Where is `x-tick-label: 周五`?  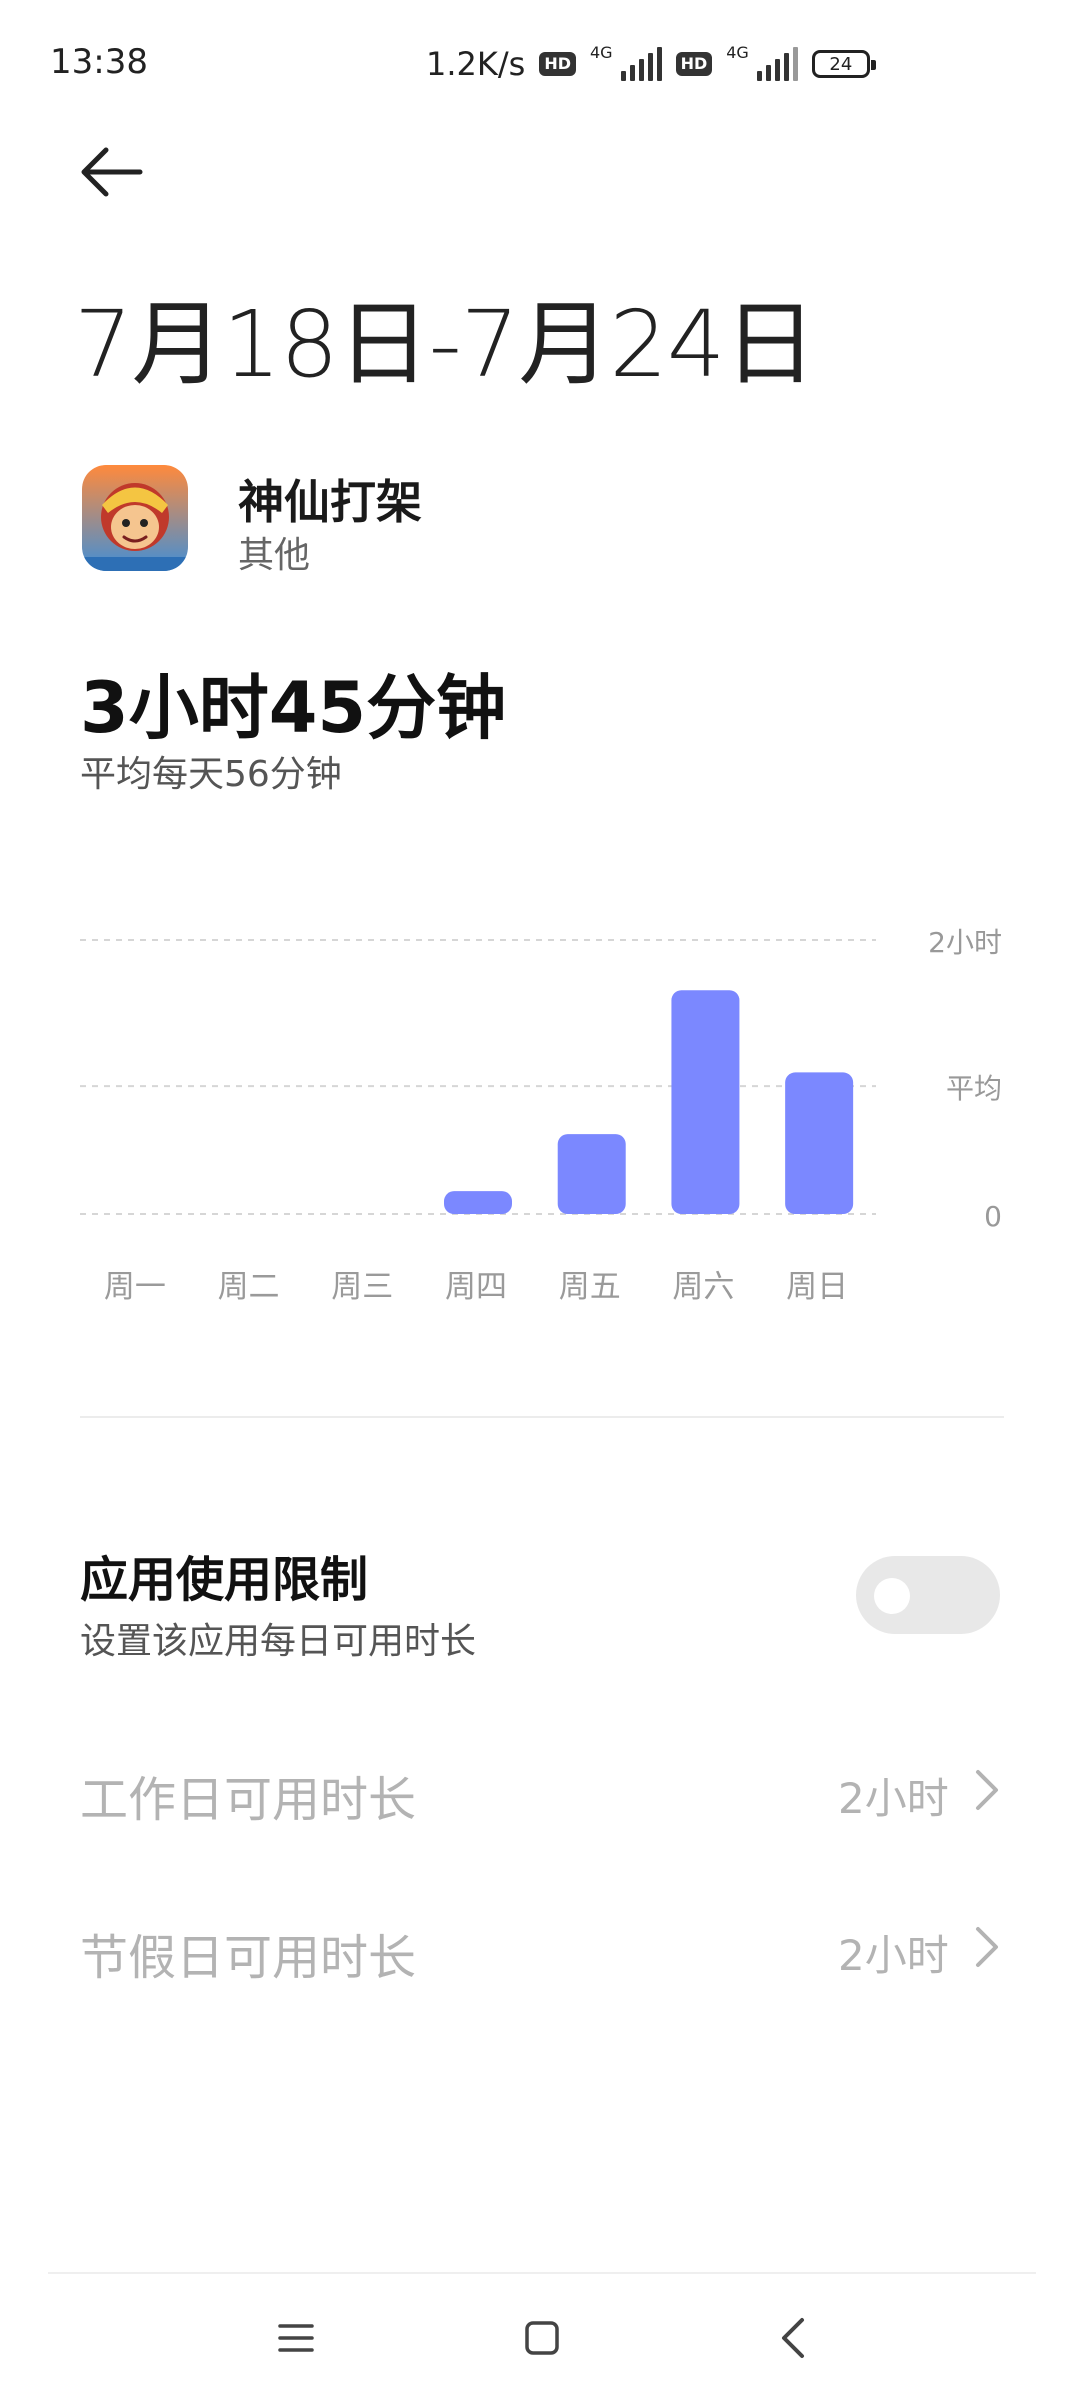 x-tick-label: 周五 is located at coordinates (590, 1287).